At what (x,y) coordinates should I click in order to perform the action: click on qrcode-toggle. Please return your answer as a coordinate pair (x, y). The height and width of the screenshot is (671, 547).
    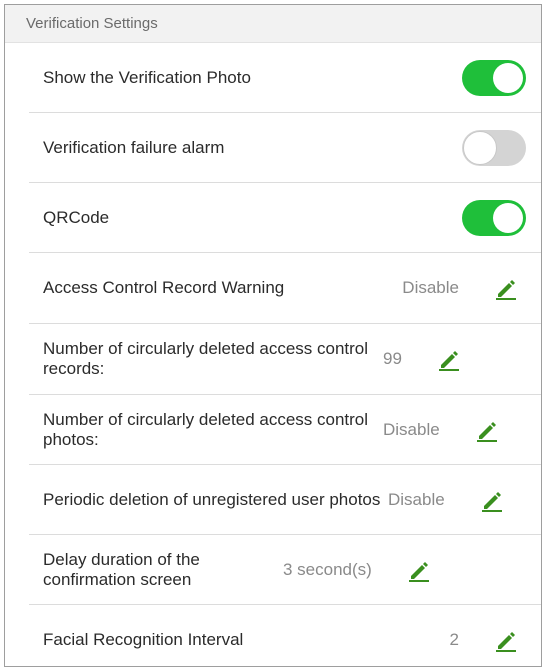
    Looking at the image, I should click on (494, 217).